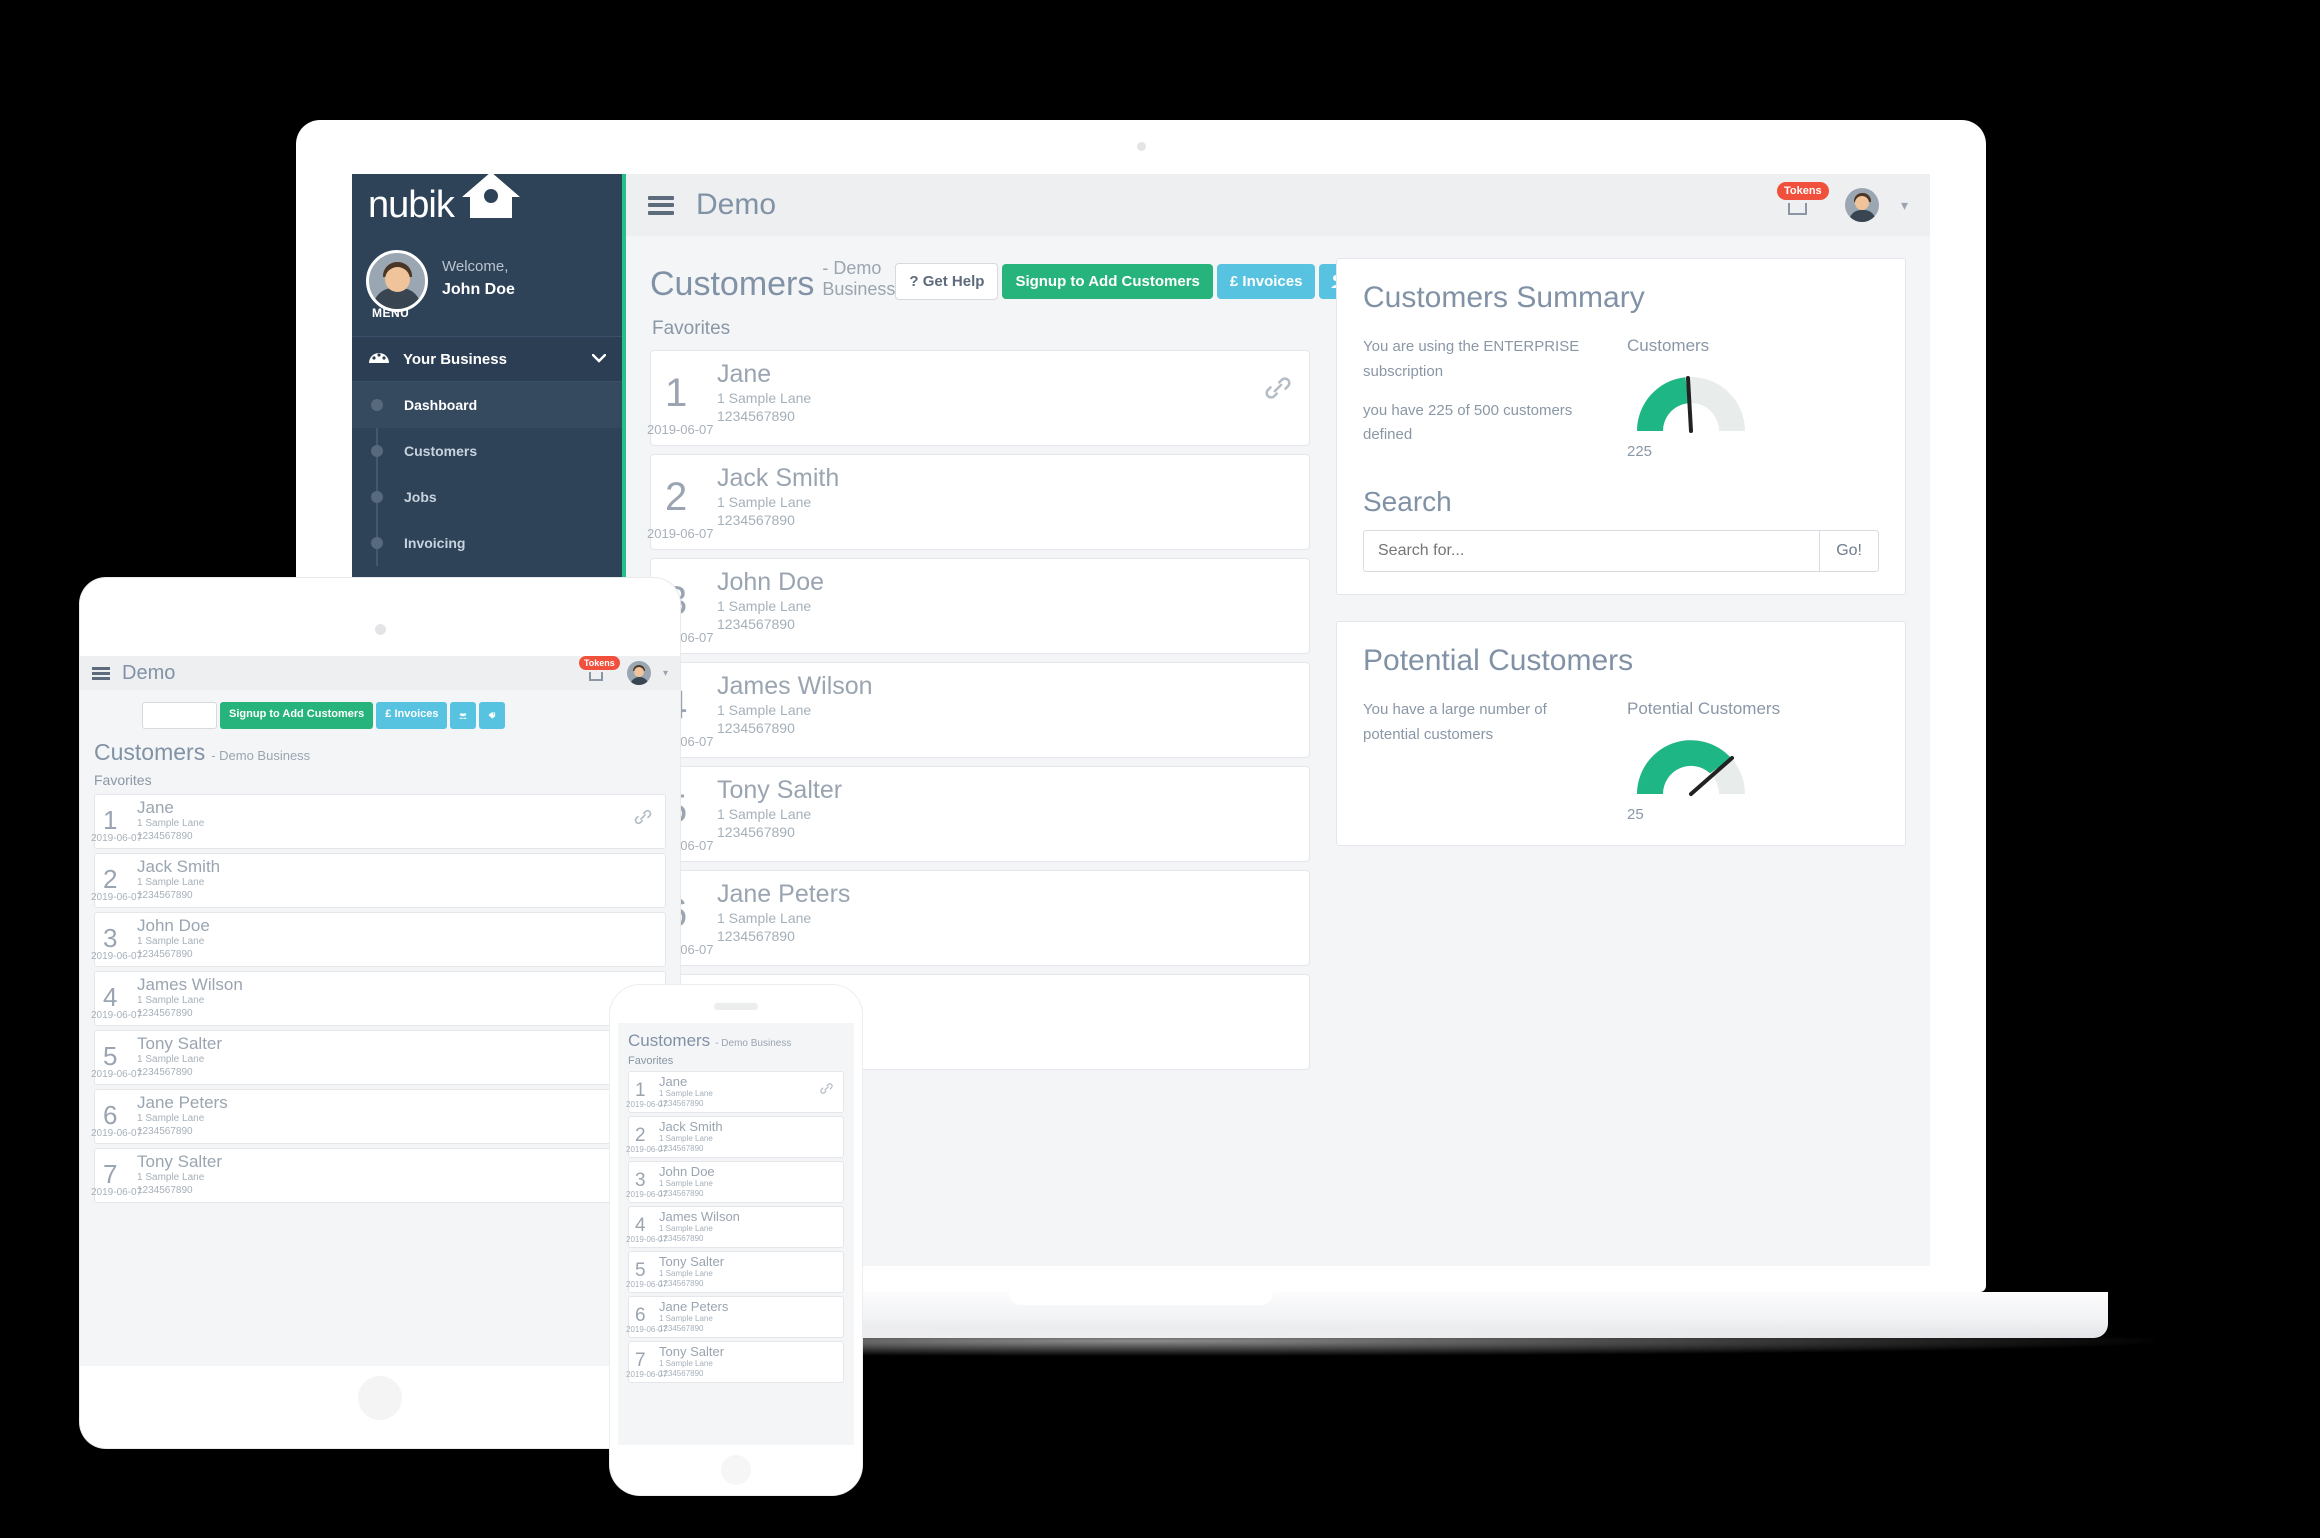 This screenshot has width=2320, height=1538. I want to click on sidebar-item-dashboard: Dashboard, so click(487, 405).